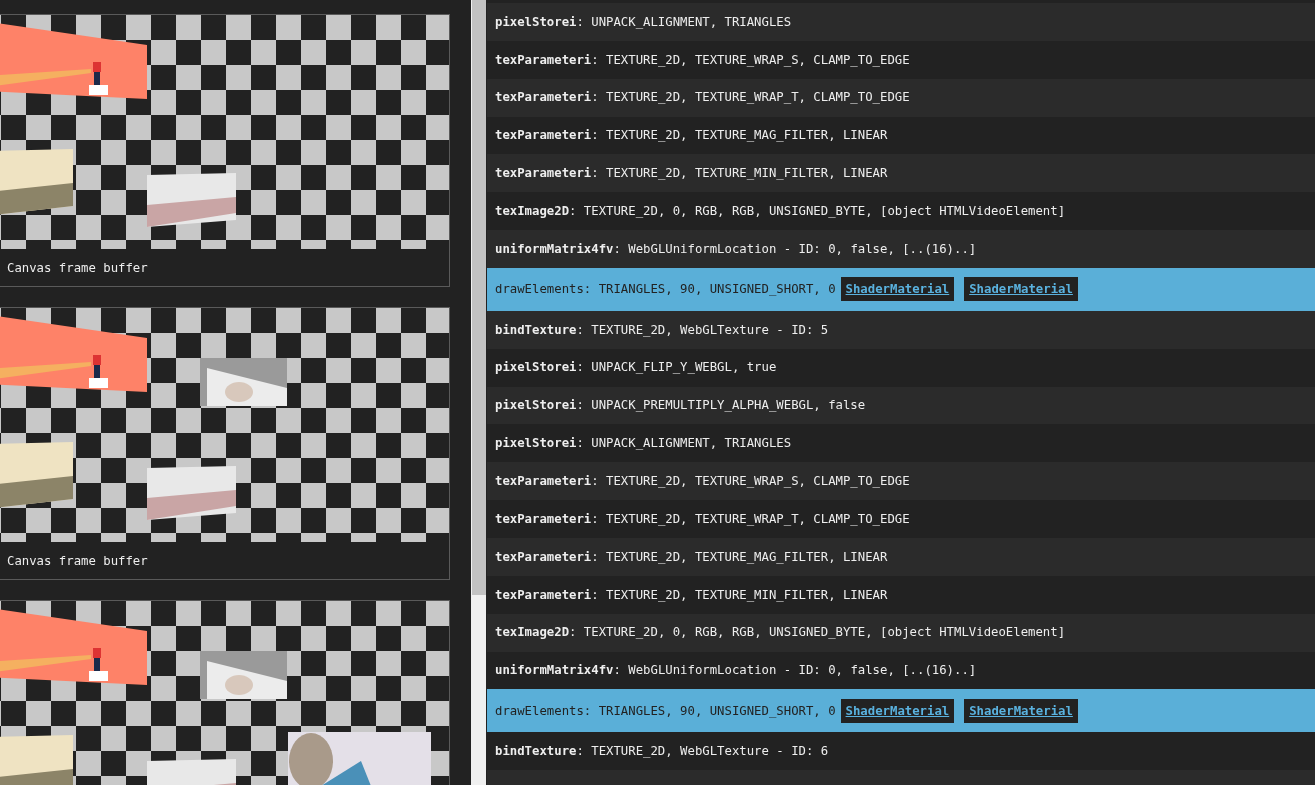  Describe the element at coordinates (636, 368) in the screenshot. I see `call-text: pixelStorei: UNPACK_FLIP_Y_WEBGL, true` at that location.